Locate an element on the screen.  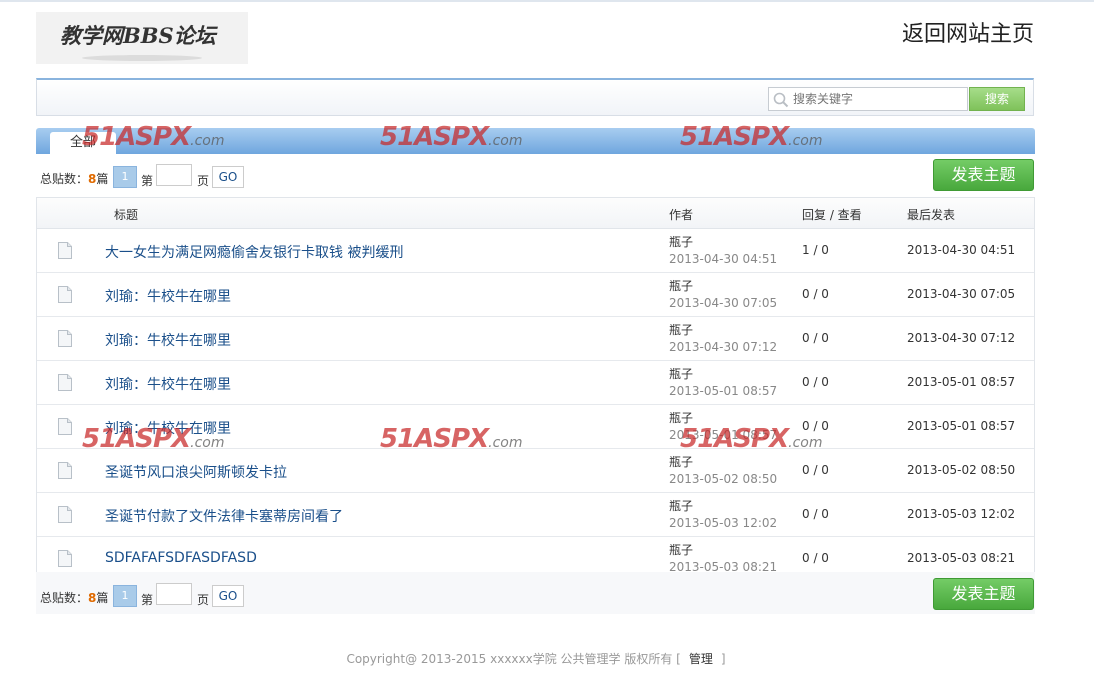
admin-link: 管理 is located at coordinates (701, 659).